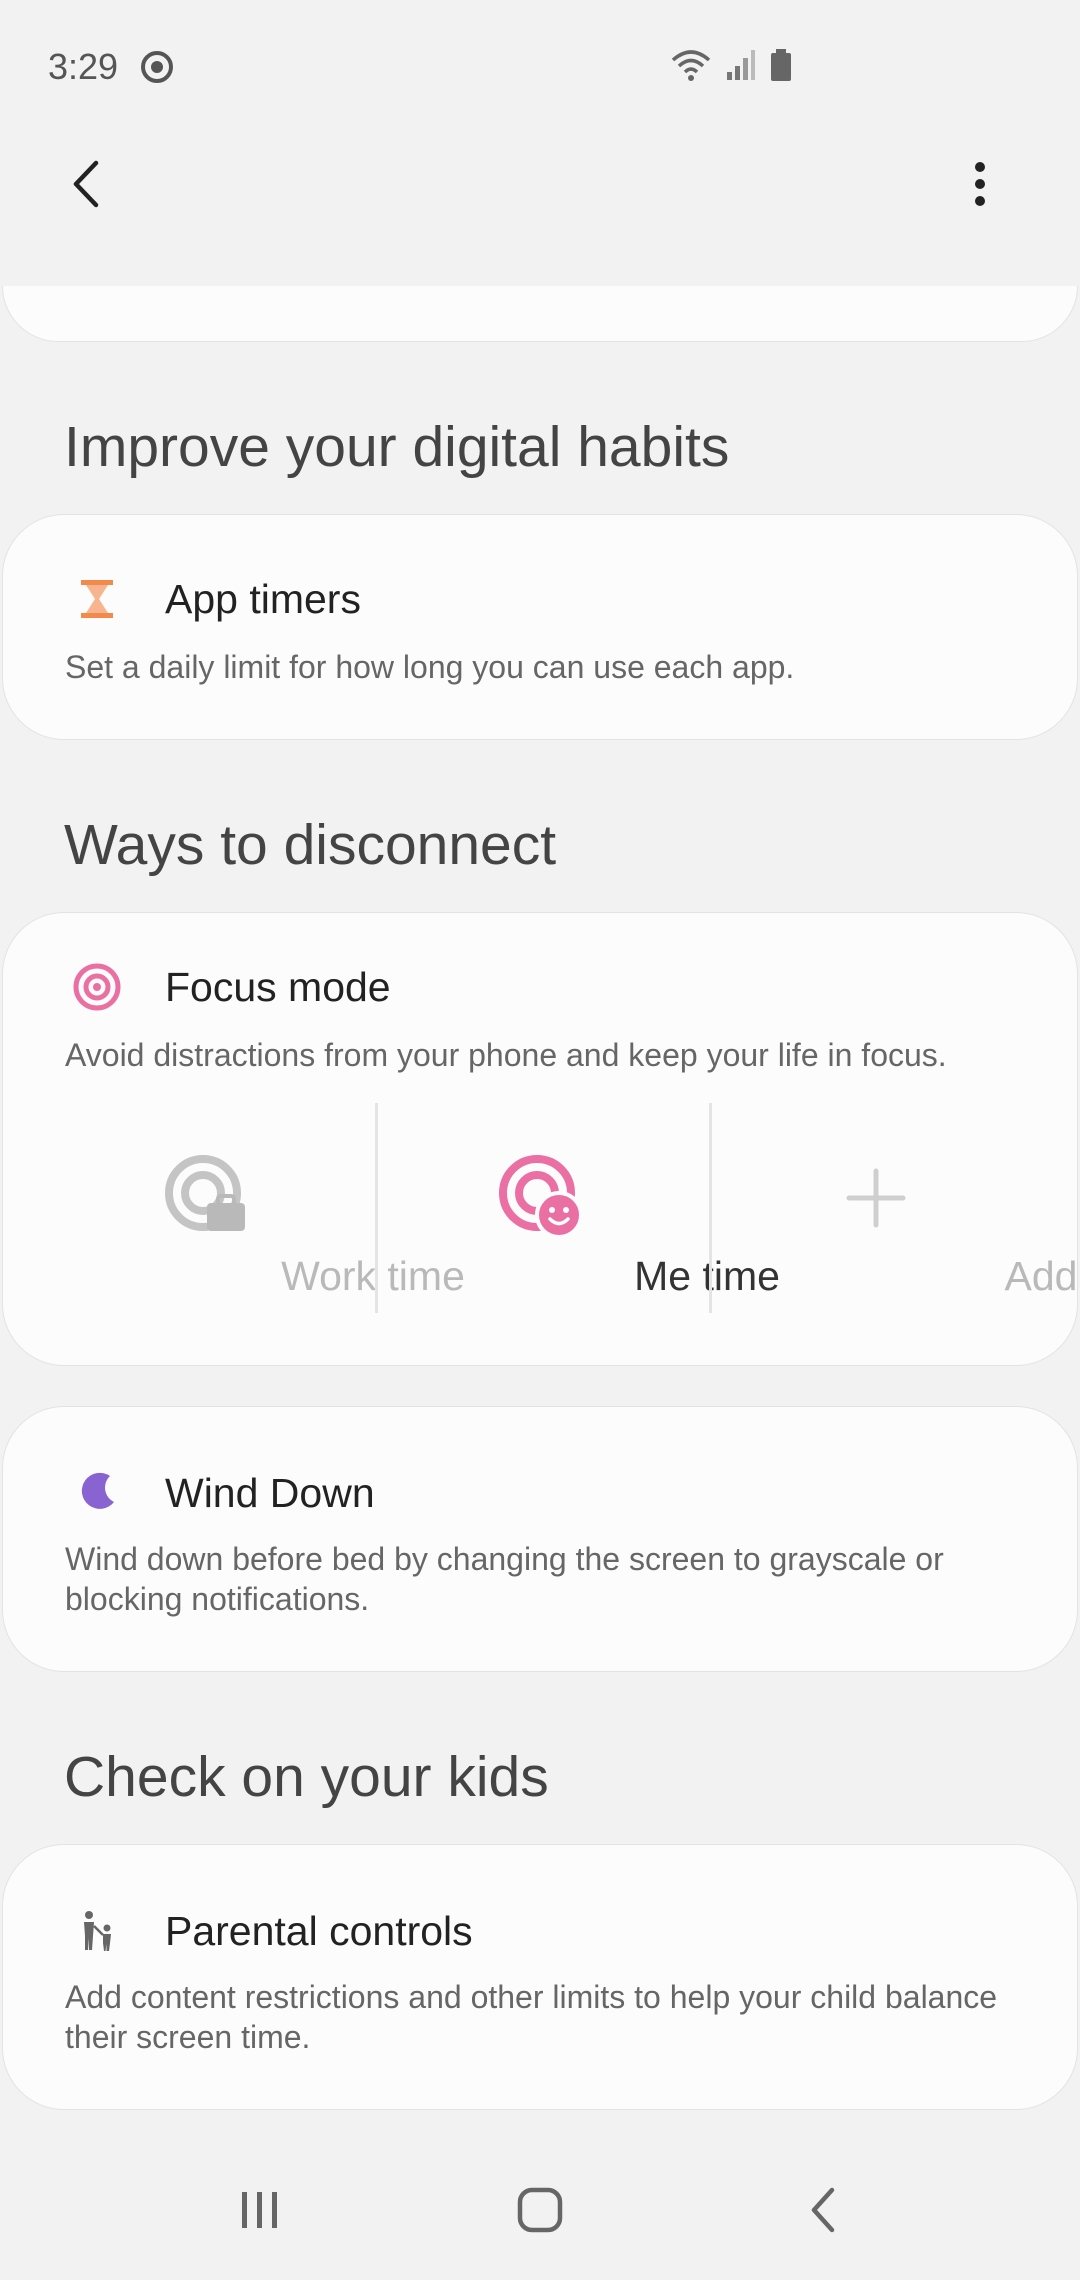 The width and height of the screenshot is (1080, 2280). I want to click on back-icon, so click(823, 2210).